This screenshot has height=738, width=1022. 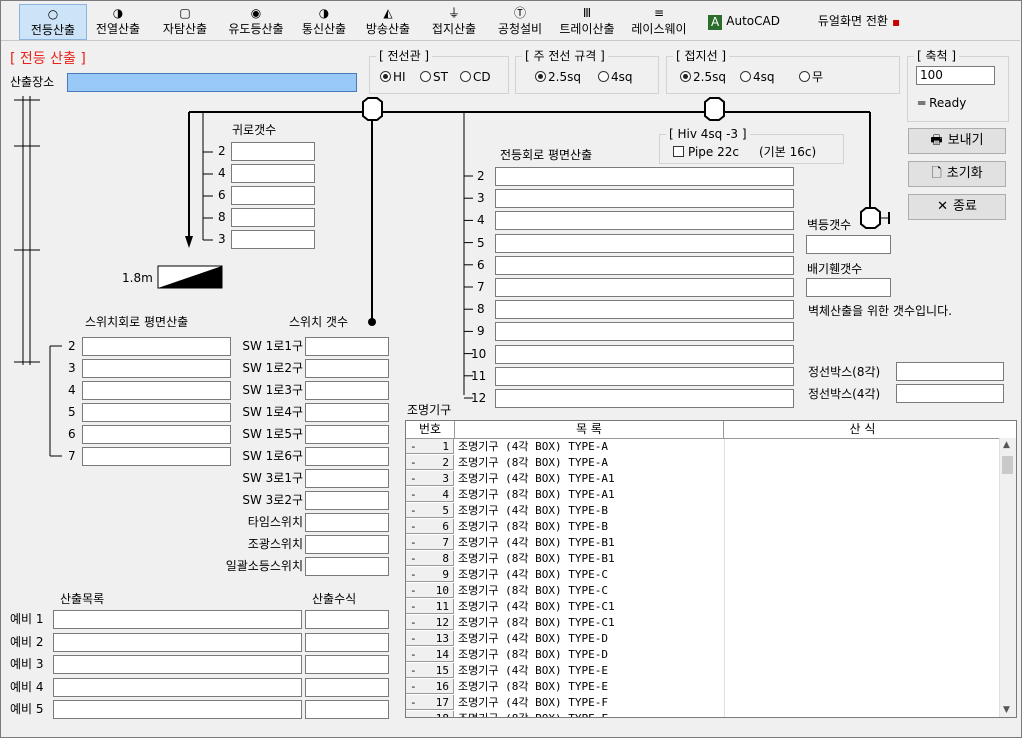 What do you see at coordinates (703, 463) in the screenshot?
I see `table-row: -2 조명기구 (8각 BOX) TYPE-A` at bounding box center [703, 463].